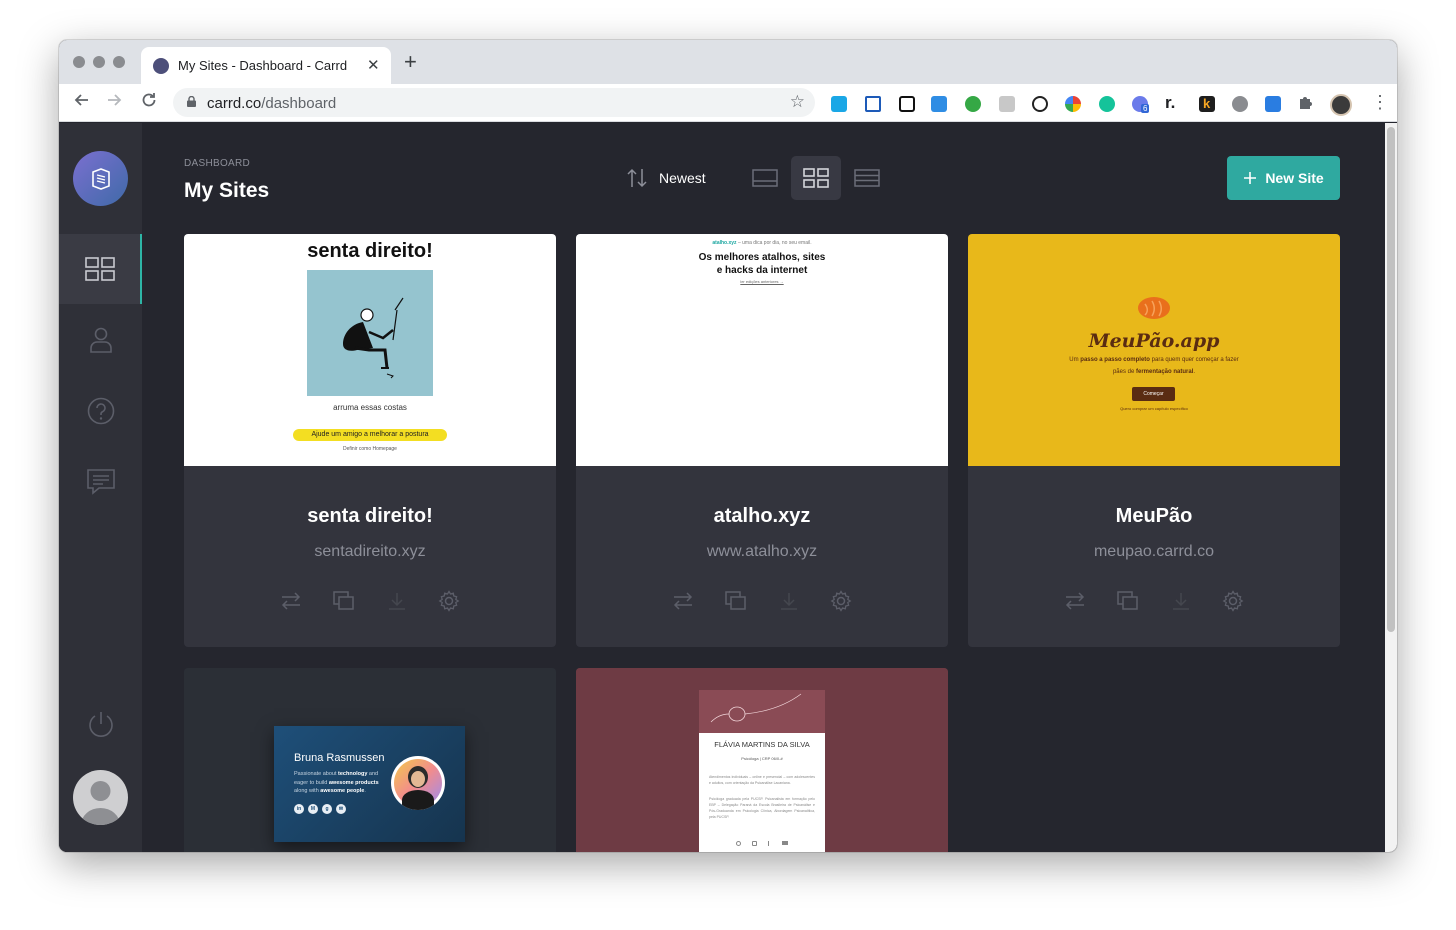  Describe the element at coordinates (119, 62) in the screenshot. I see `maximize-window-button` at that location.